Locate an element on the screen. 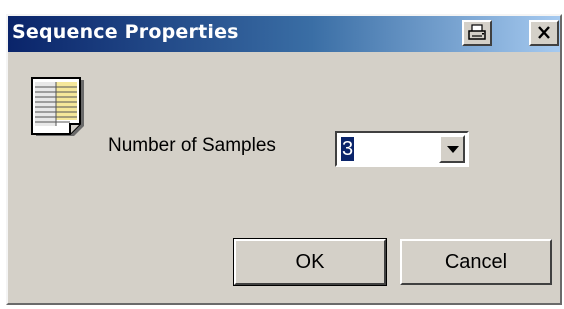 The height and width of the screenshot is (309, 564). samples-selected-value: 3 is located at coordinates (348, 149).